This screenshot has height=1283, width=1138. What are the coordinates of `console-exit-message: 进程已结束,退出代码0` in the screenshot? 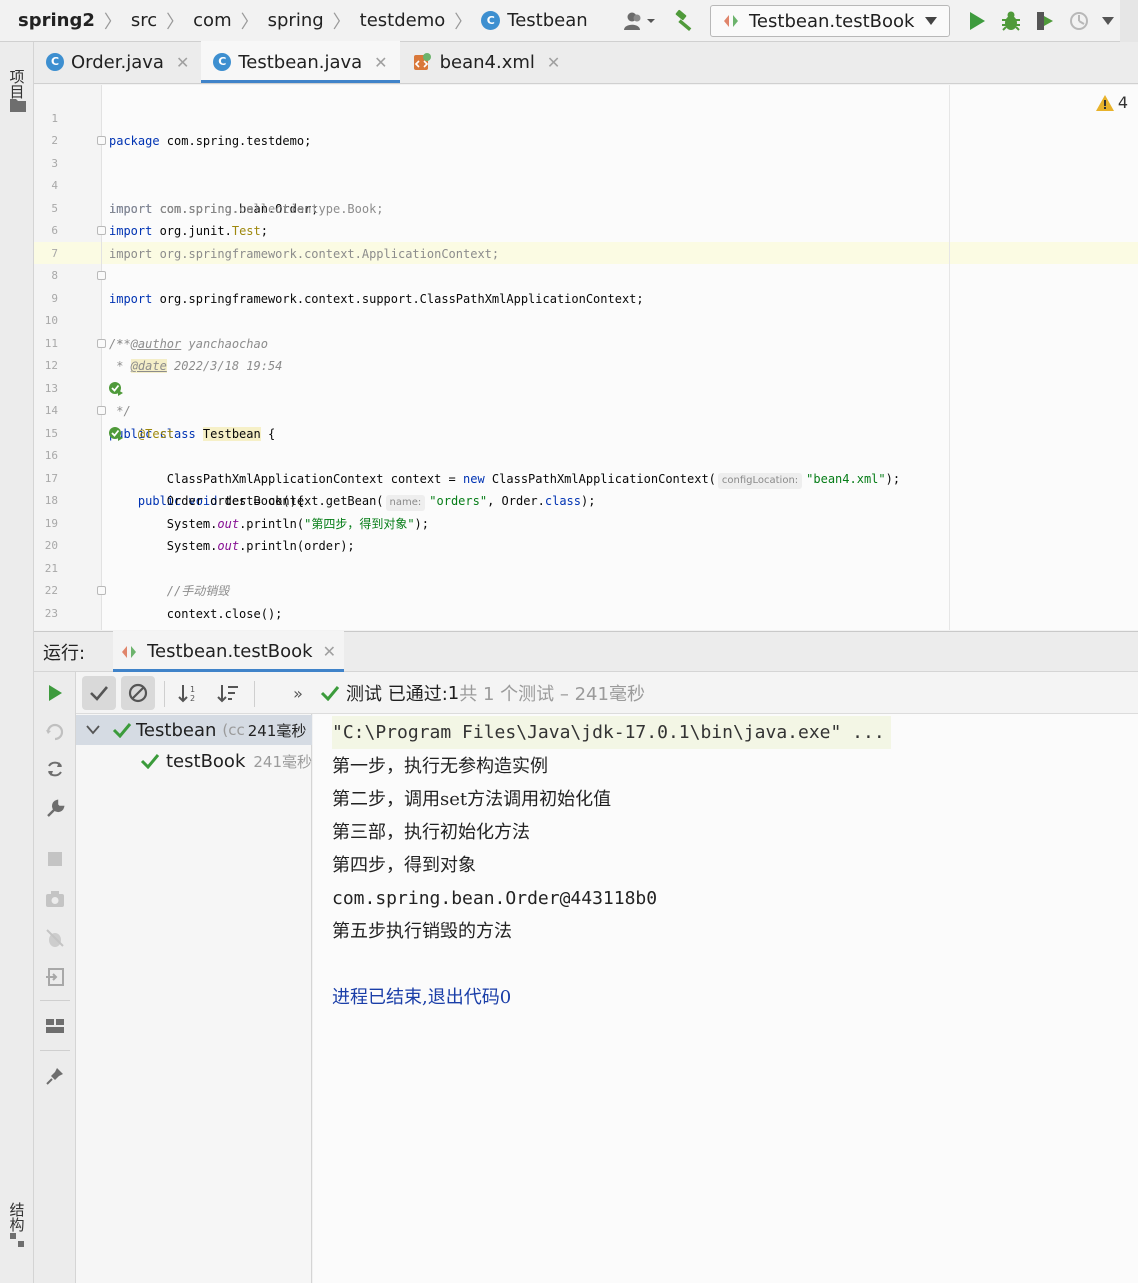 It's located at (422, 997).